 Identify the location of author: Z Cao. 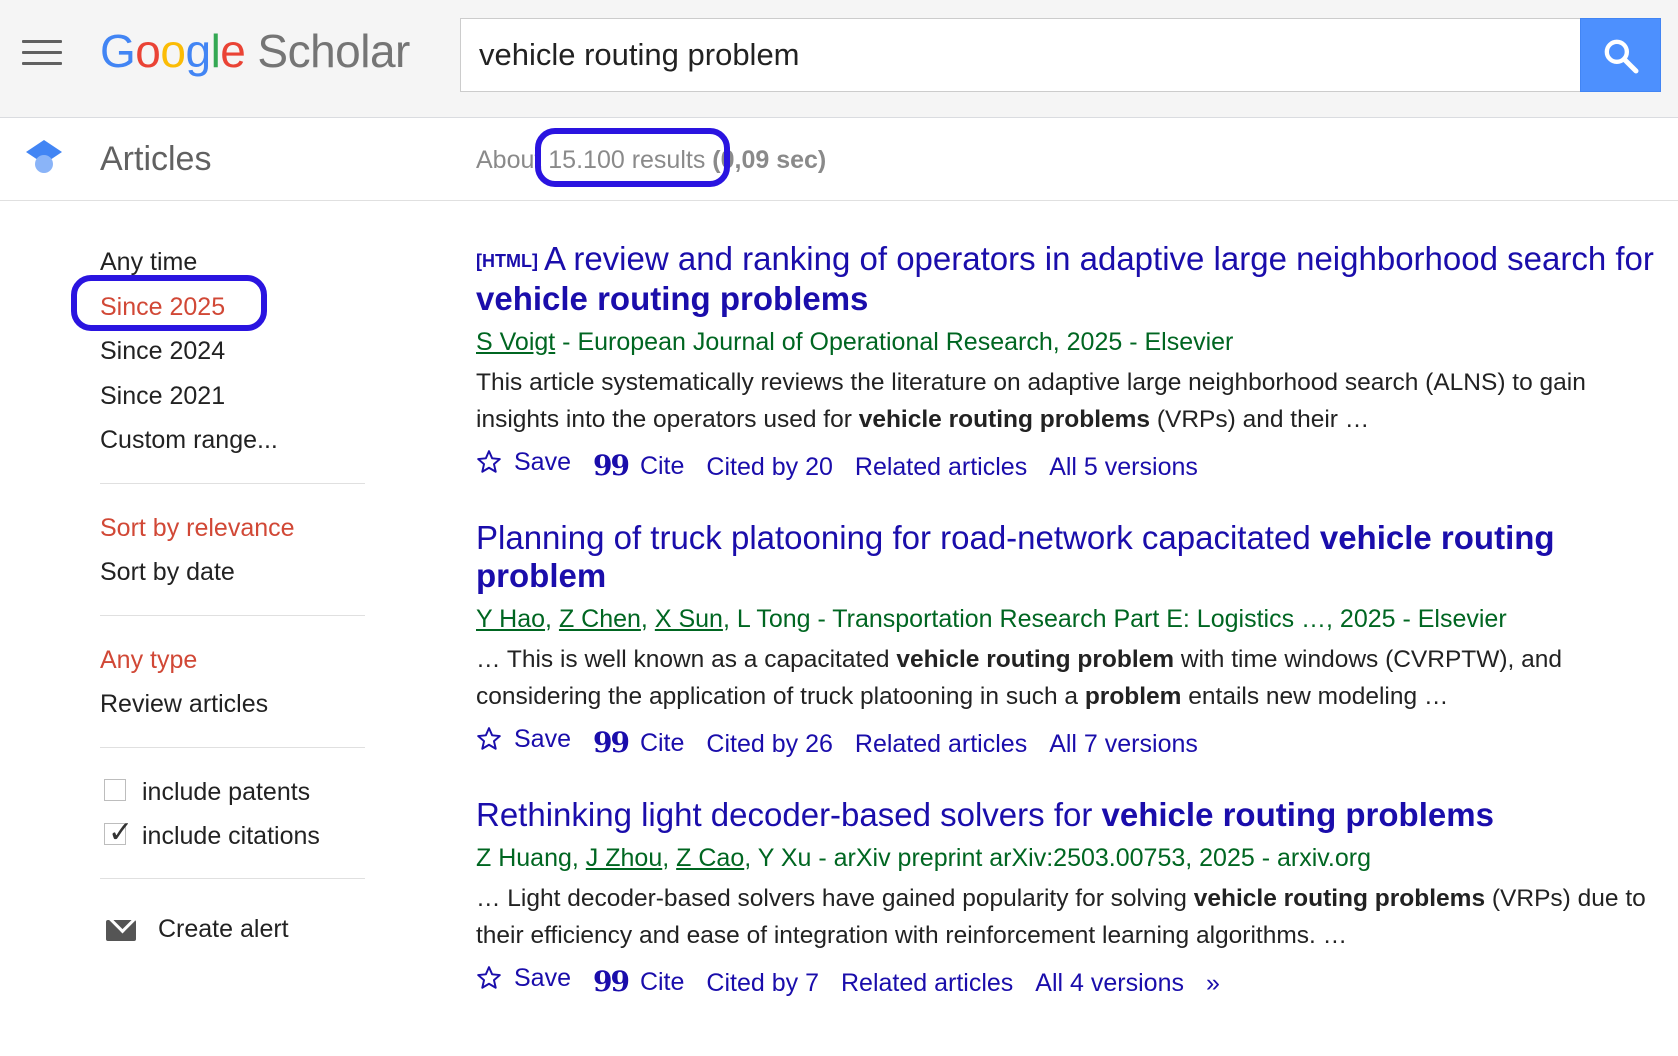
(710, 858).